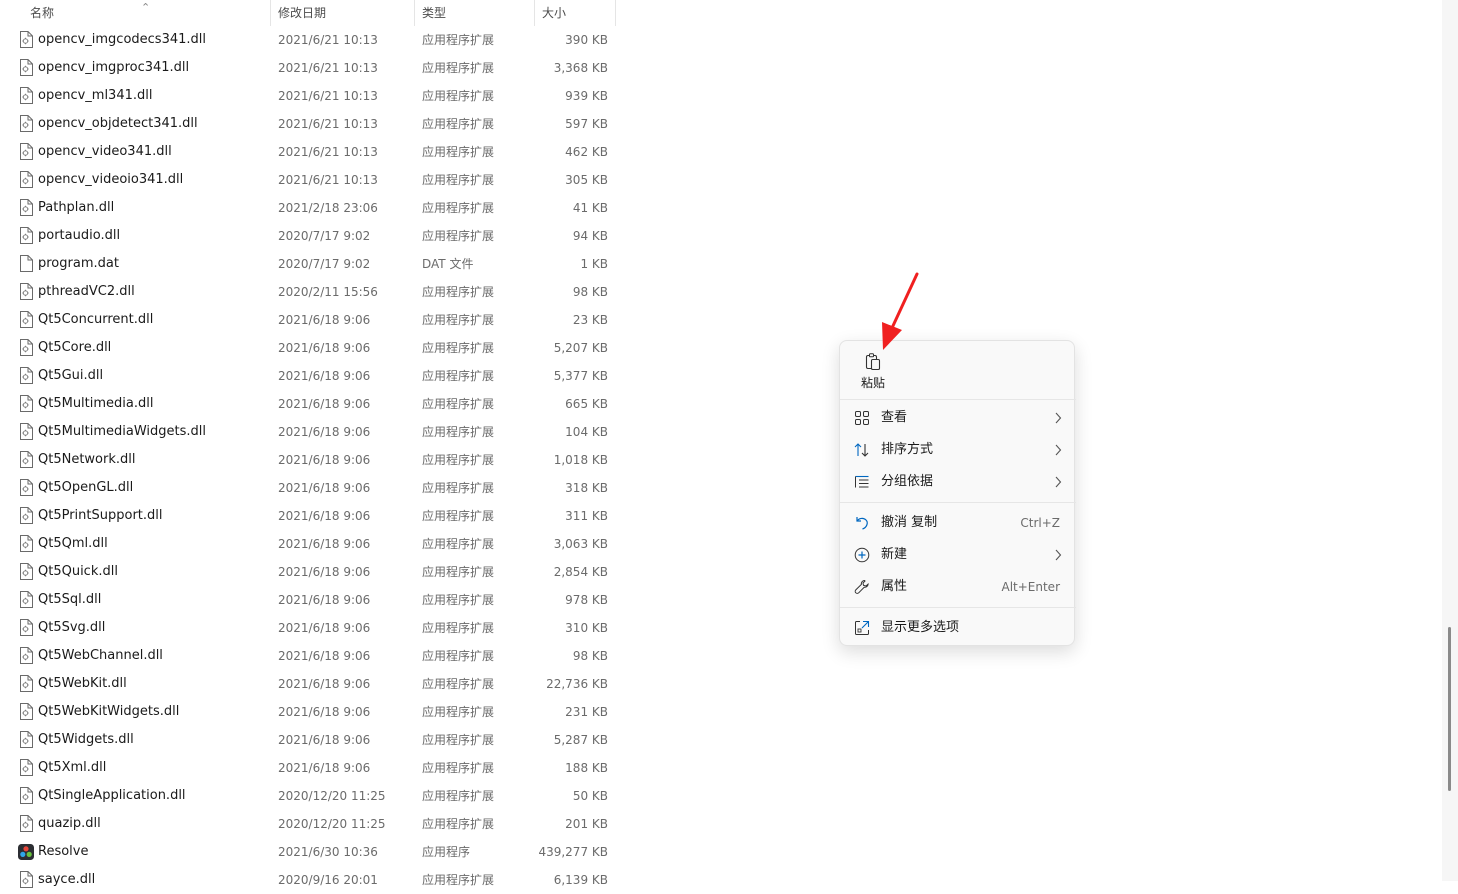 Image resolution: width=1458 pixels, height=894 pixels. What do you see at coordinates (958, 482) in the screenshot?
I see `menu-item-group-by: 分组依据` at bounding box center [958, 482].